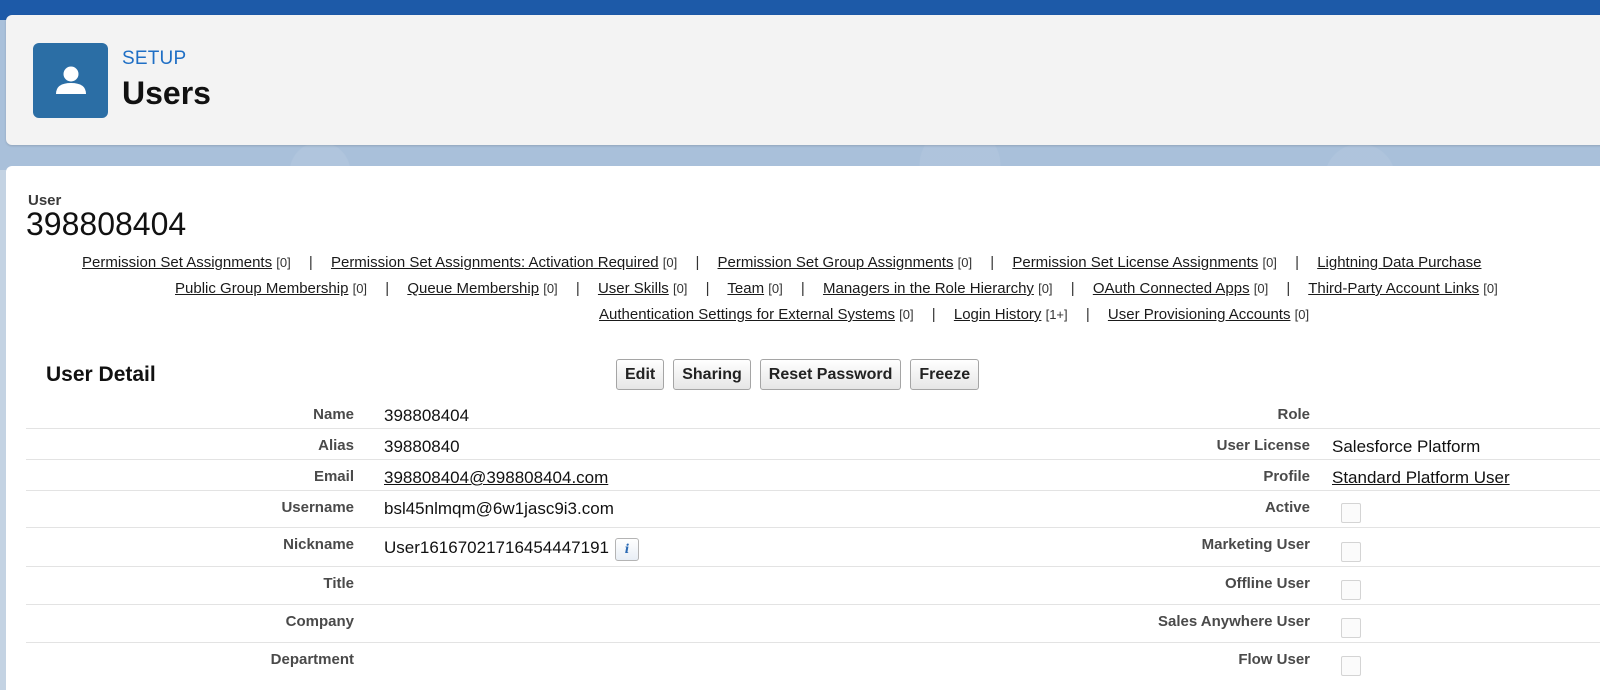  What do you see at coordinates (1351, 552) in the screenshot?
I see `marketing-user-checkbox` at bounding box center [1351, 552].